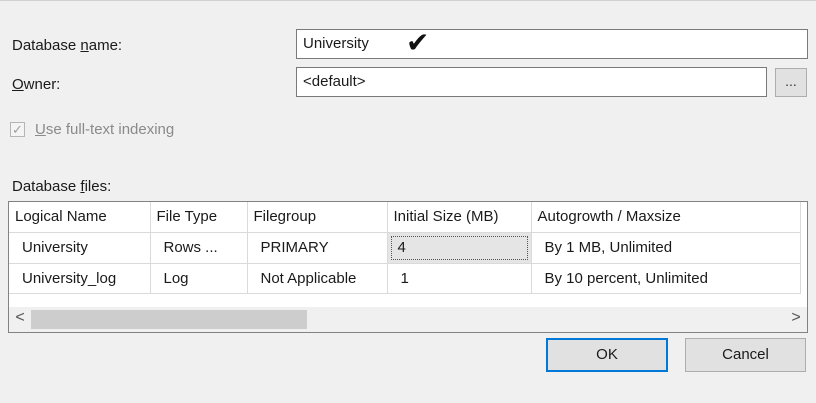 This screenshot has height=403, width=816. What do you see at coordinates (317, 248) in the screenshot?
I see `cell-filegroup: PRIMARY` at bounding box center [317, 248].